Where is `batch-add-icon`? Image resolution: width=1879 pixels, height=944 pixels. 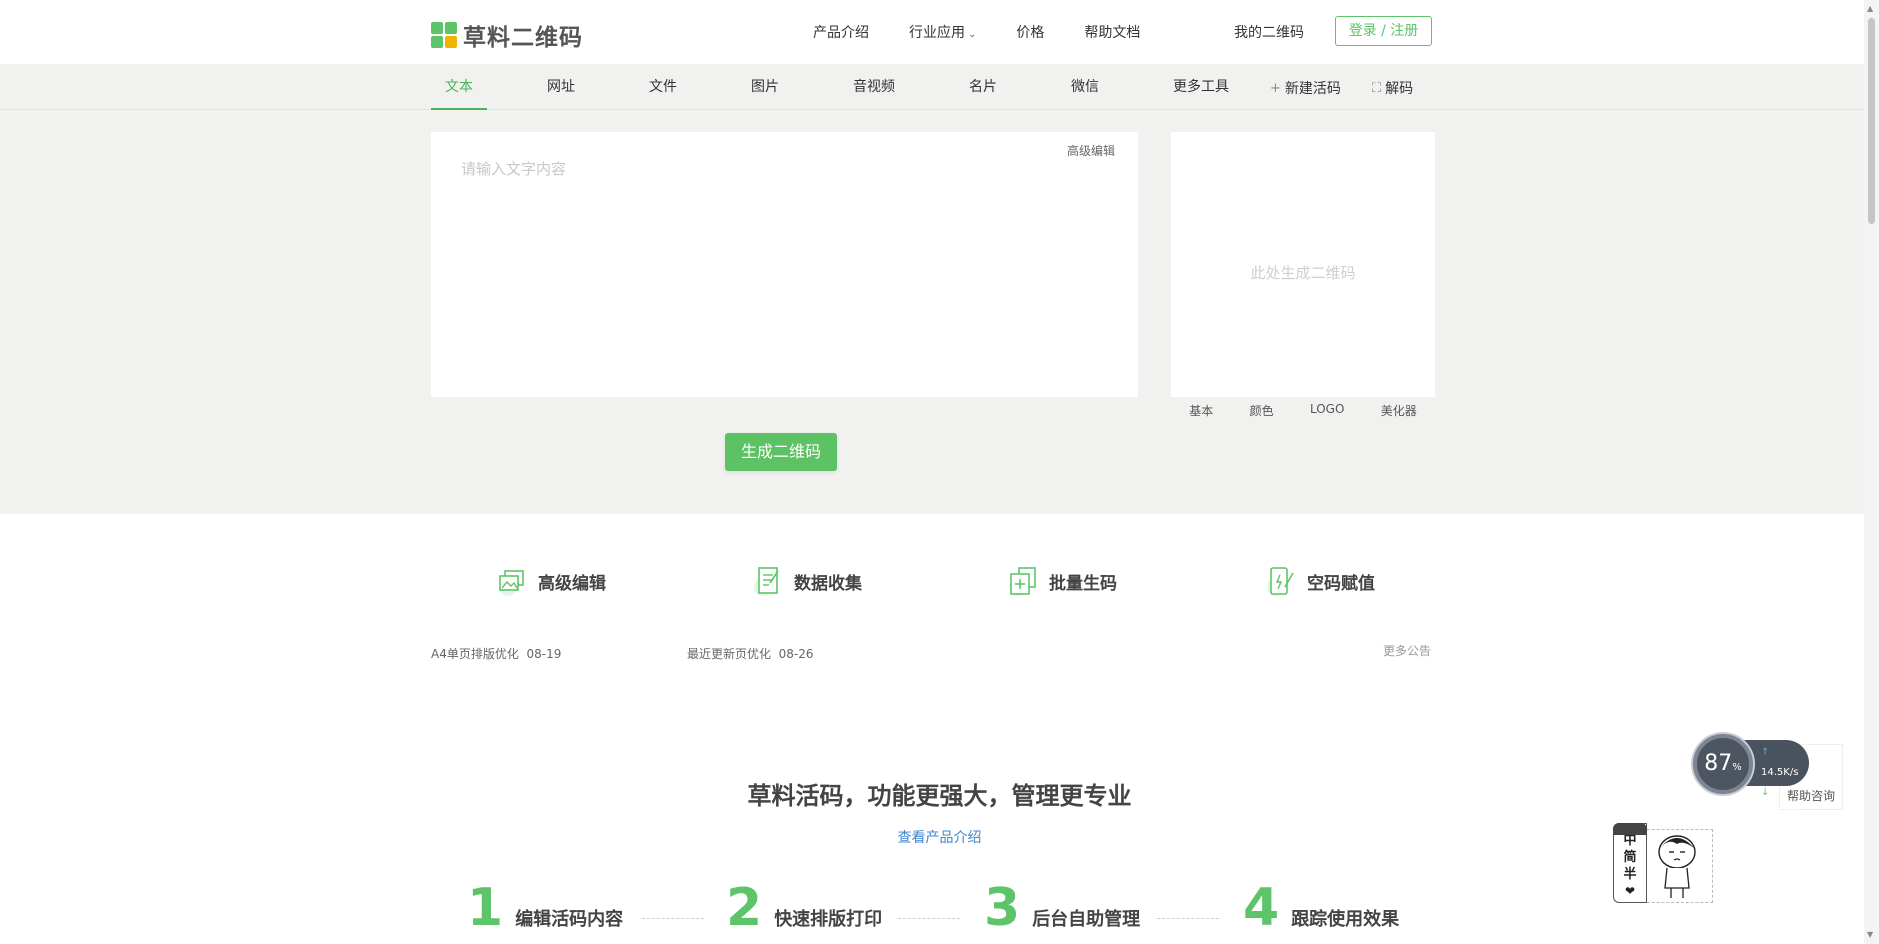 batch-add-icon is located at coordinates (1022, 581).